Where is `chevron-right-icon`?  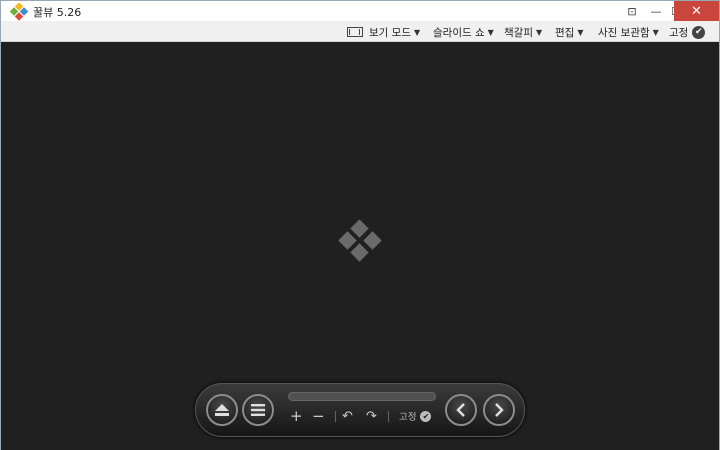 chevron-right-icon is located at coordinates (499, 410).